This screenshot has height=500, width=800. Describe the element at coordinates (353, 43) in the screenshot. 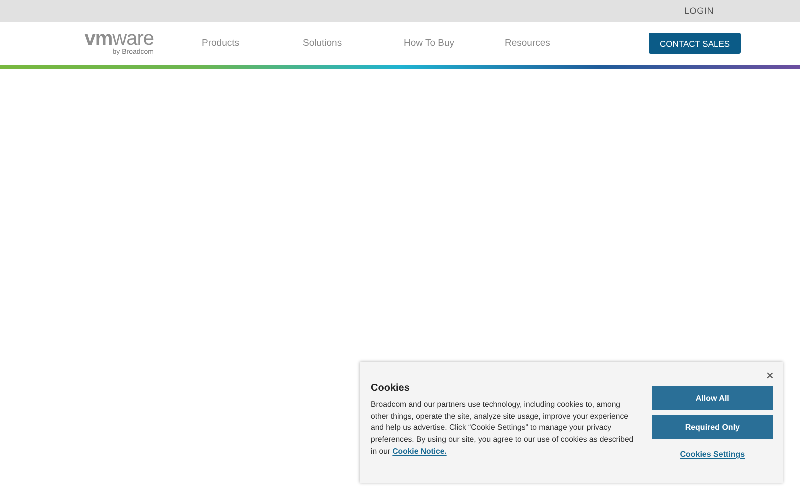

I see `nav-link: Solutions` at that location.